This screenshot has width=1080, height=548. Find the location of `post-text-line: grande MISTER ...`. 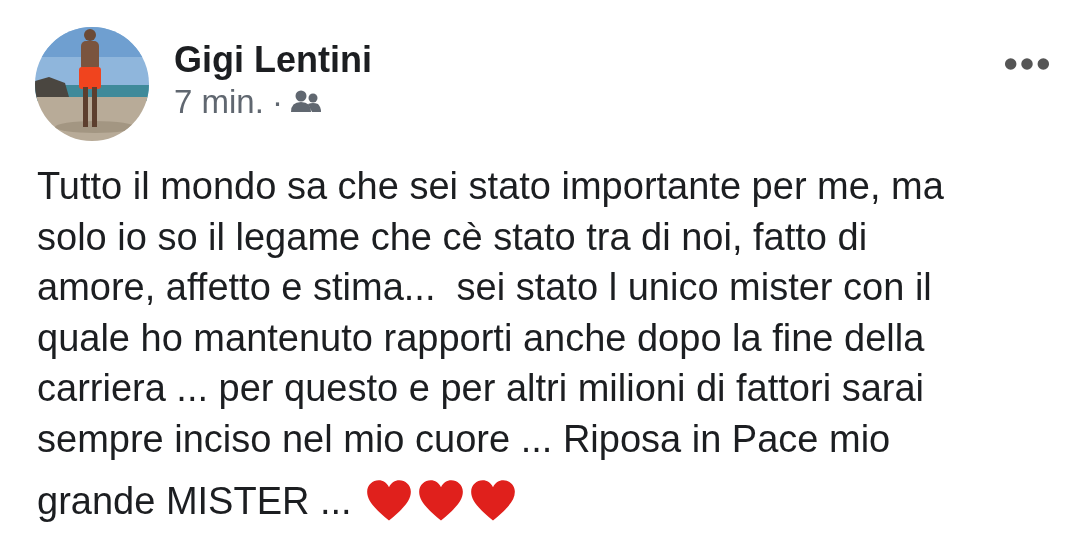

post-text-line: grande MISTER ... is located at coordinates (194, 501).